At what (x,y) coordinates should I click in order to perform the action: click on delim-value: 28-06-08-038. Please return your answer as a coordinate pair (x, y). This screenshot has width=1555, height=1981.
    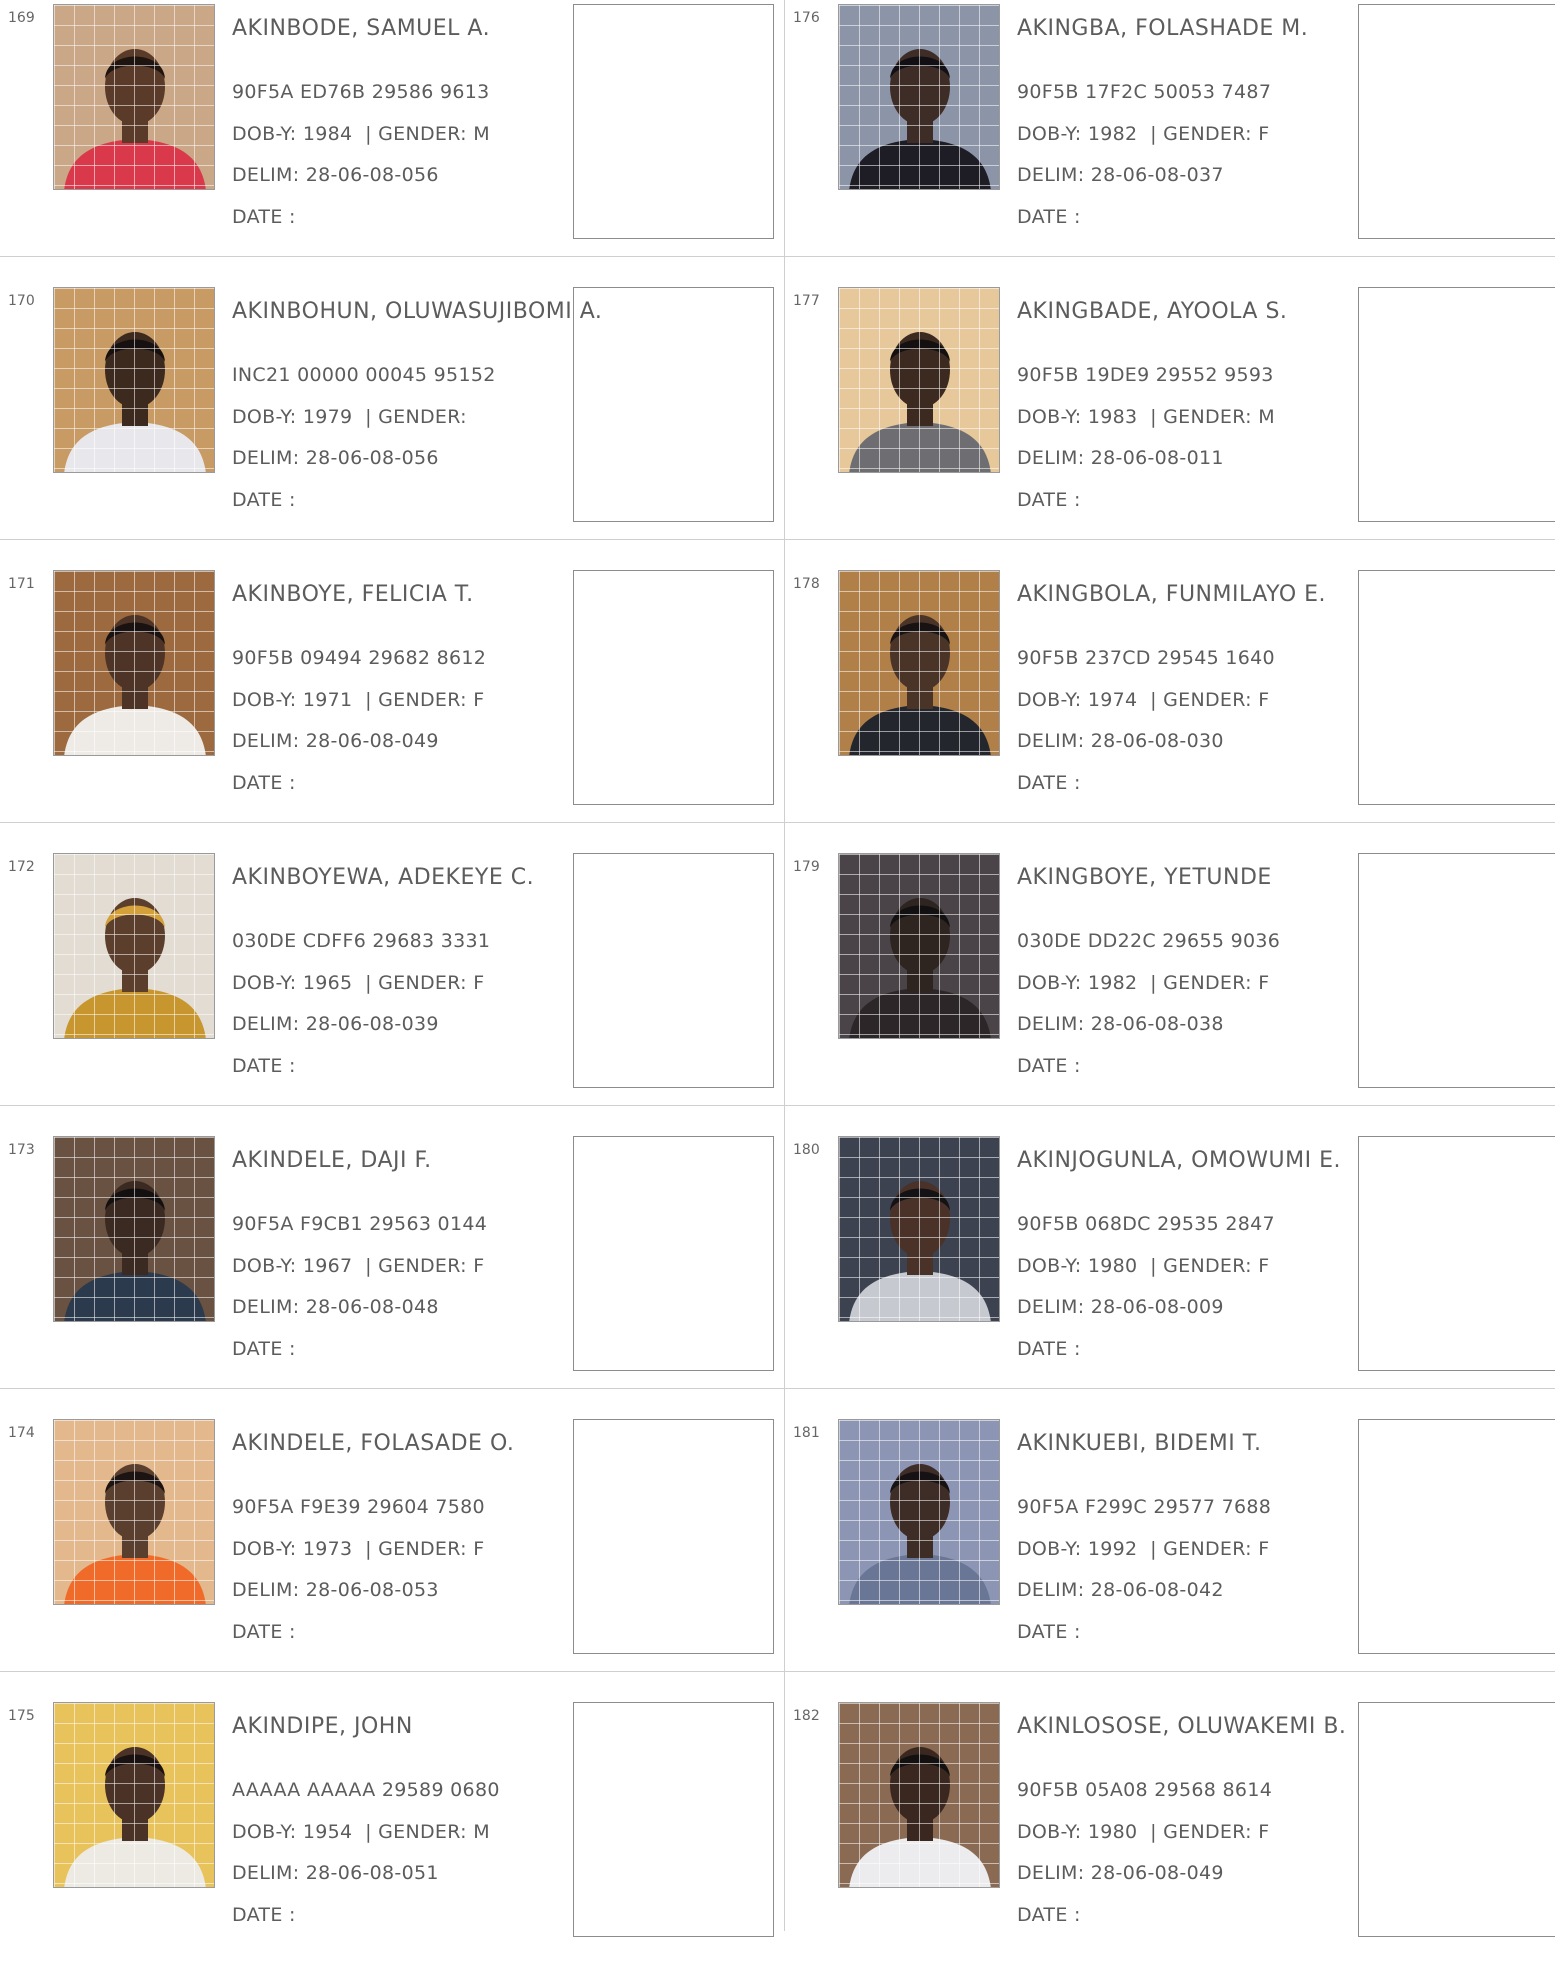
    Looking at the image, I should click on (1157, 1024).